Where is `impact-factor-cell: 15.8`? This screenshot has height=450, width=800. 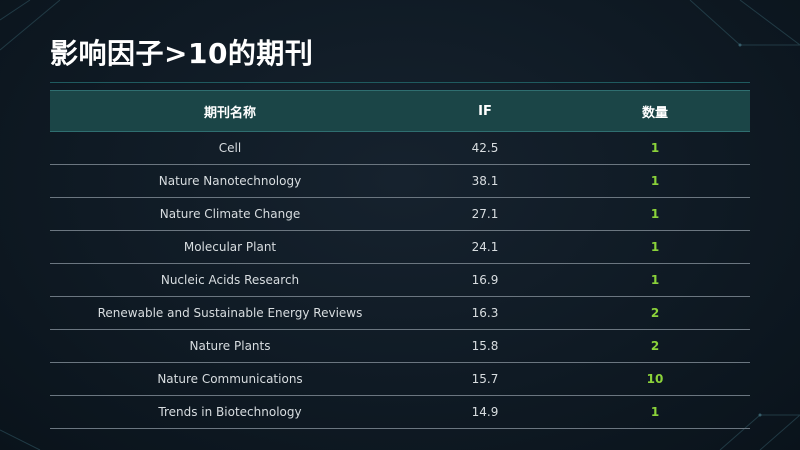
impact-factor-cell: 15.8 is located at coordinates (485, 346).